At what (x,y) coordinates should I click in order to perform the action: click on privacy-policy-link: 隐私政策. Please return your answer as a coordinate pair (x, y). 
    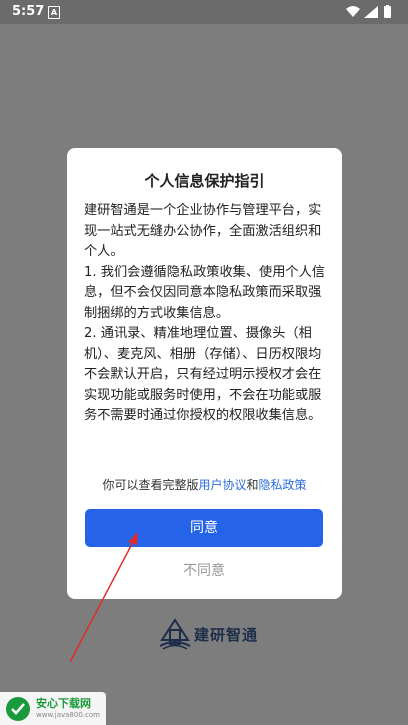
    Looking at the image, I should click on (283, 485).